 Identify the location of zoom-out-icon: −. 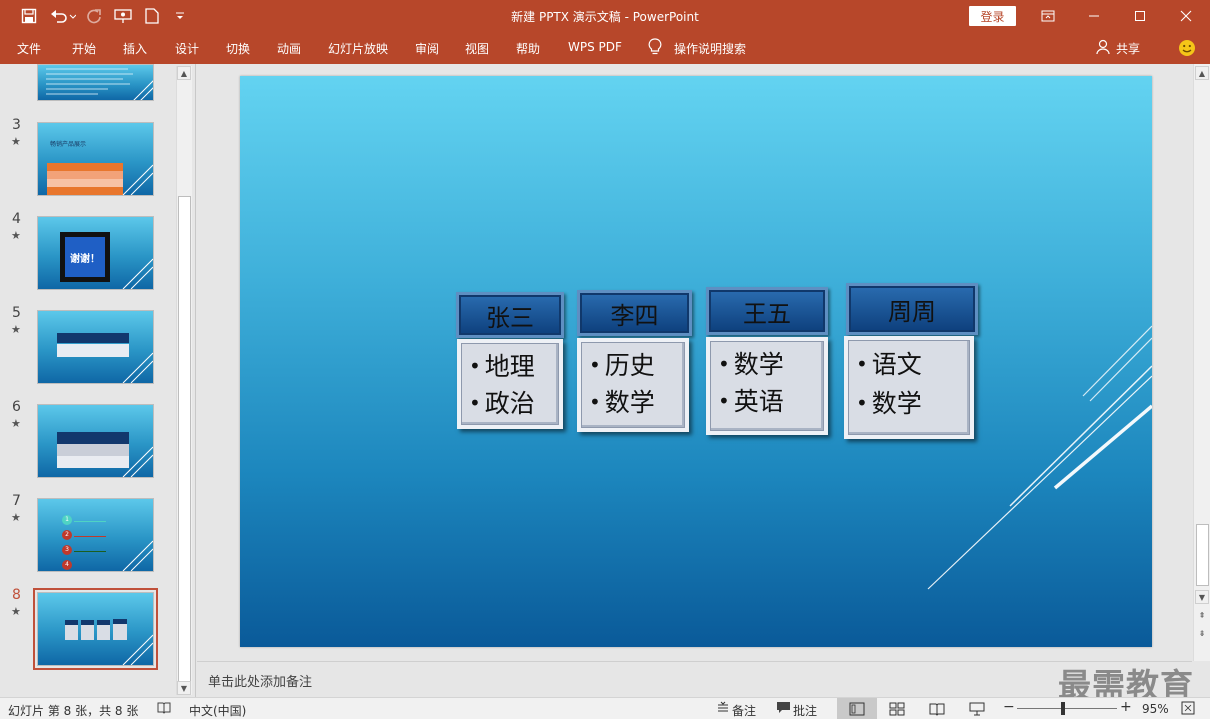
(1009, 707).